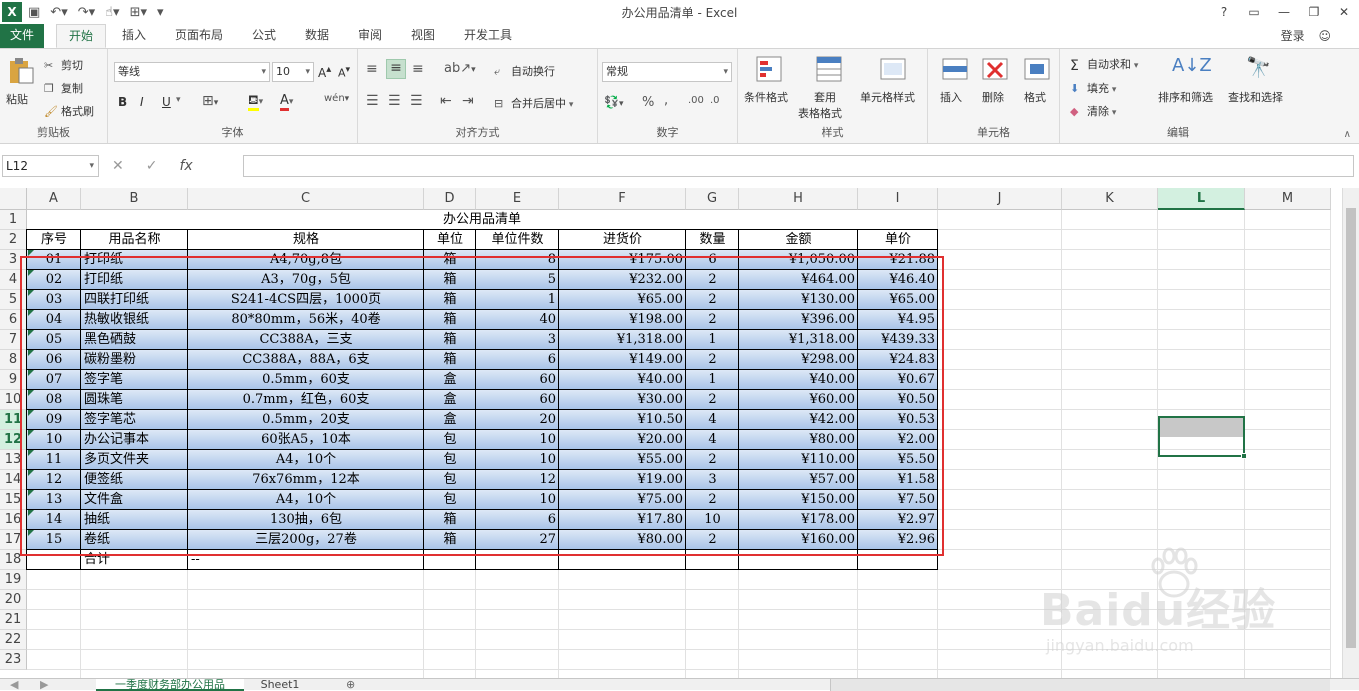 This screenshot has height=691, width=1359. What do you see at coordinates (1255, 97) in the screenshot?
I see `find-select-button: 查找和选择` at bounding box center [1255, 97].